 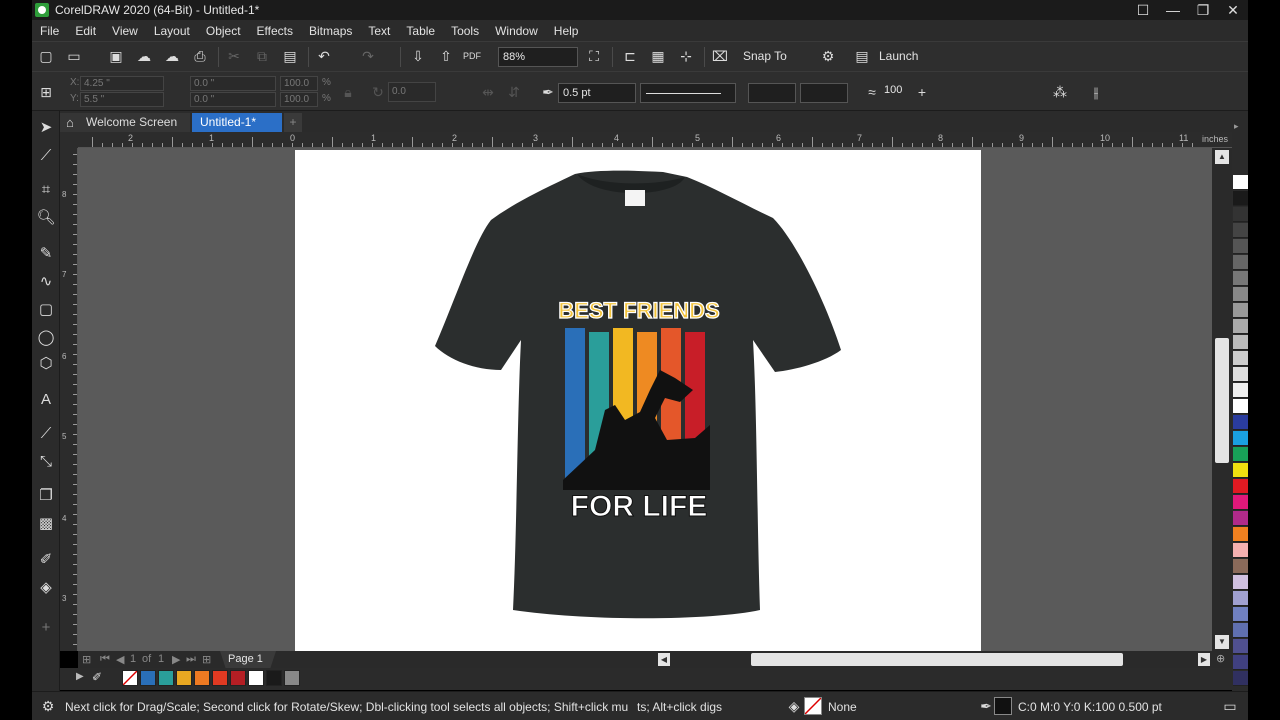 What do you see at coordinates (293, 122) in the screenshot?
I see `add-tab-button: +` at bounding box center [293, 122].